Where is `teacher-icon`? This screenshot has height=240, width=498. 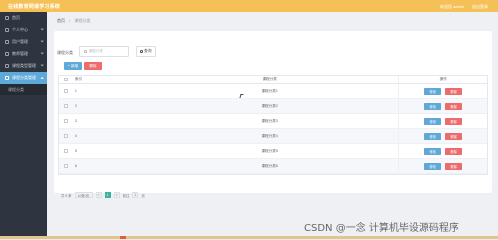
teacher-icon is located at coordinates (7, 54).